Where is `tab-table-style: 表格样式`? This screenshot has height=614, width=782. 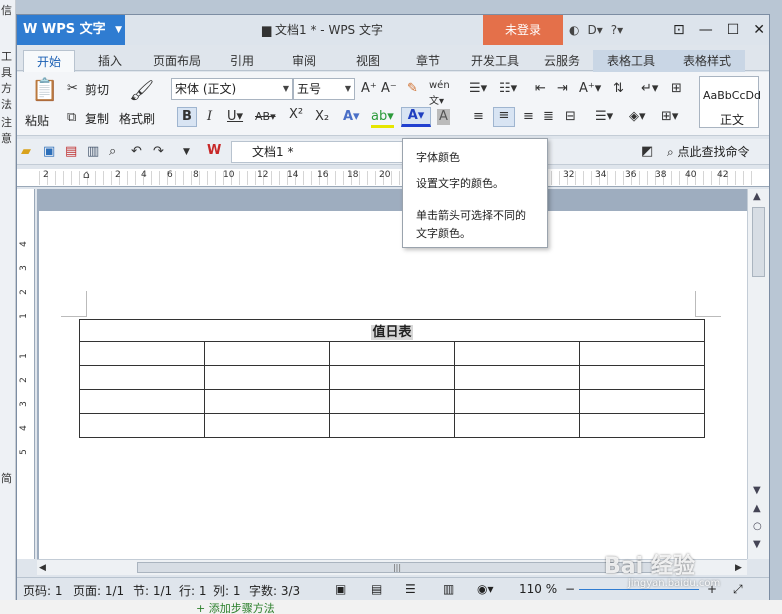 tab-table-style: 表格样式 is located at coordinates (707, 61).